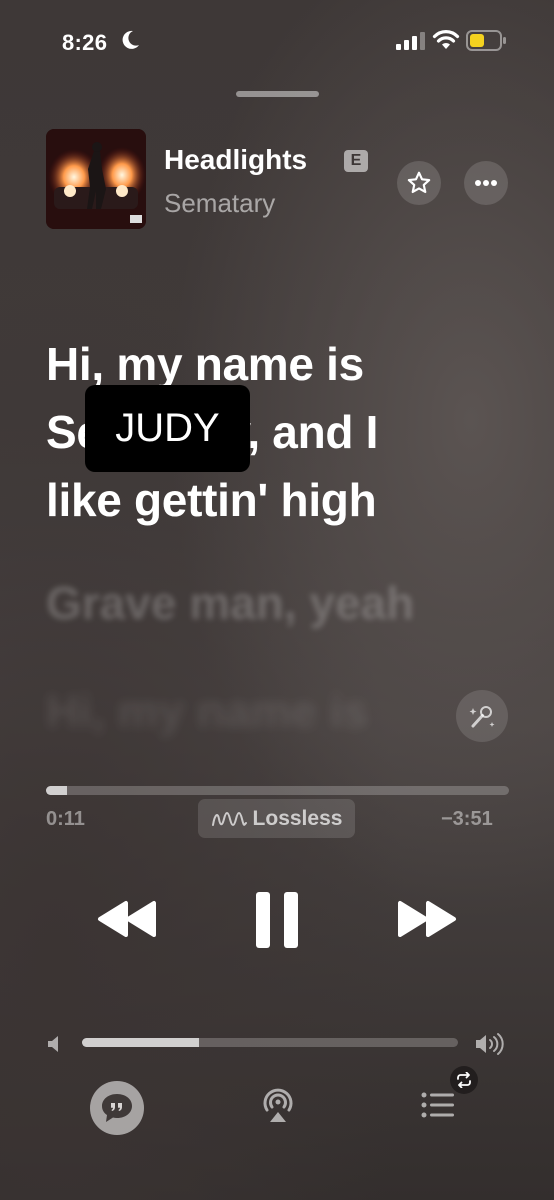 The image size is (554, 1200). Describe the element at coordinates (130, 39) in the screenshot. I see `moon-icon` at that location.